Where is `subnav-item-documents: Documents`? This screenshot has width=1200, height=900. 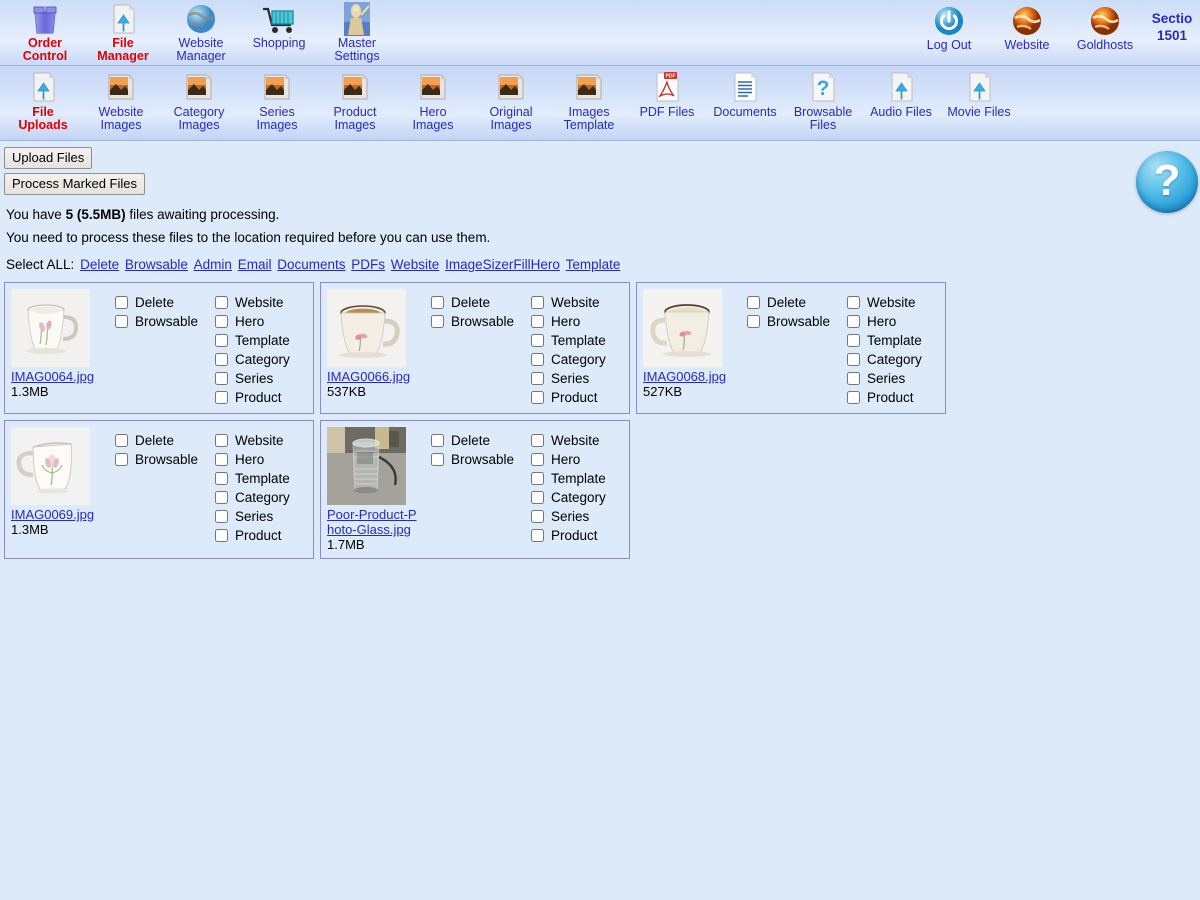 subnav-item-documents: Documents is located at coordinates (745, 92).